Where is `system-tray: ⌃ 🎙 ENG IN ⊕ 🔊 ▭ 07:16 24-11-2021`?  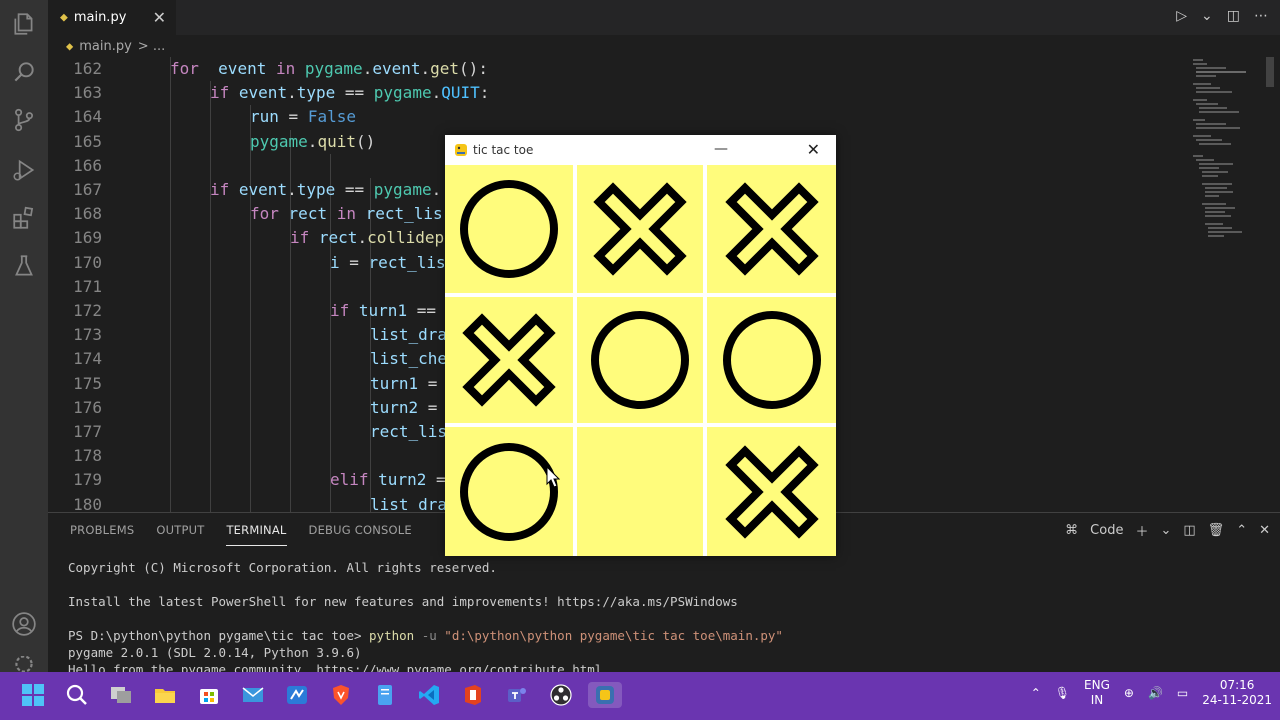 system-tray: ⌃ 🎙 ENG IN ⊕ 🔊 ▭ 07:16 24-11-2021 is located at coordinates (1151, 693).